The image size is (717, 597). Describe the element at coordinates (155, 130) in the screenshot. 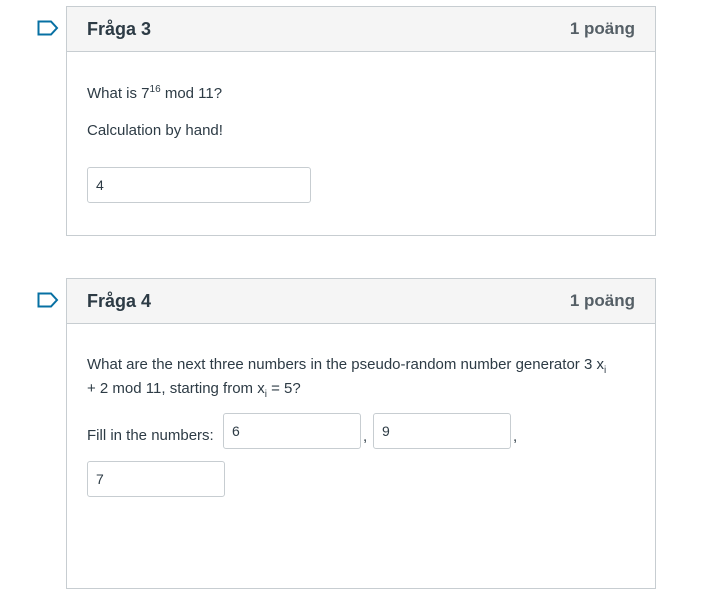

I see `question-note: Calculation by hand!` at that location.